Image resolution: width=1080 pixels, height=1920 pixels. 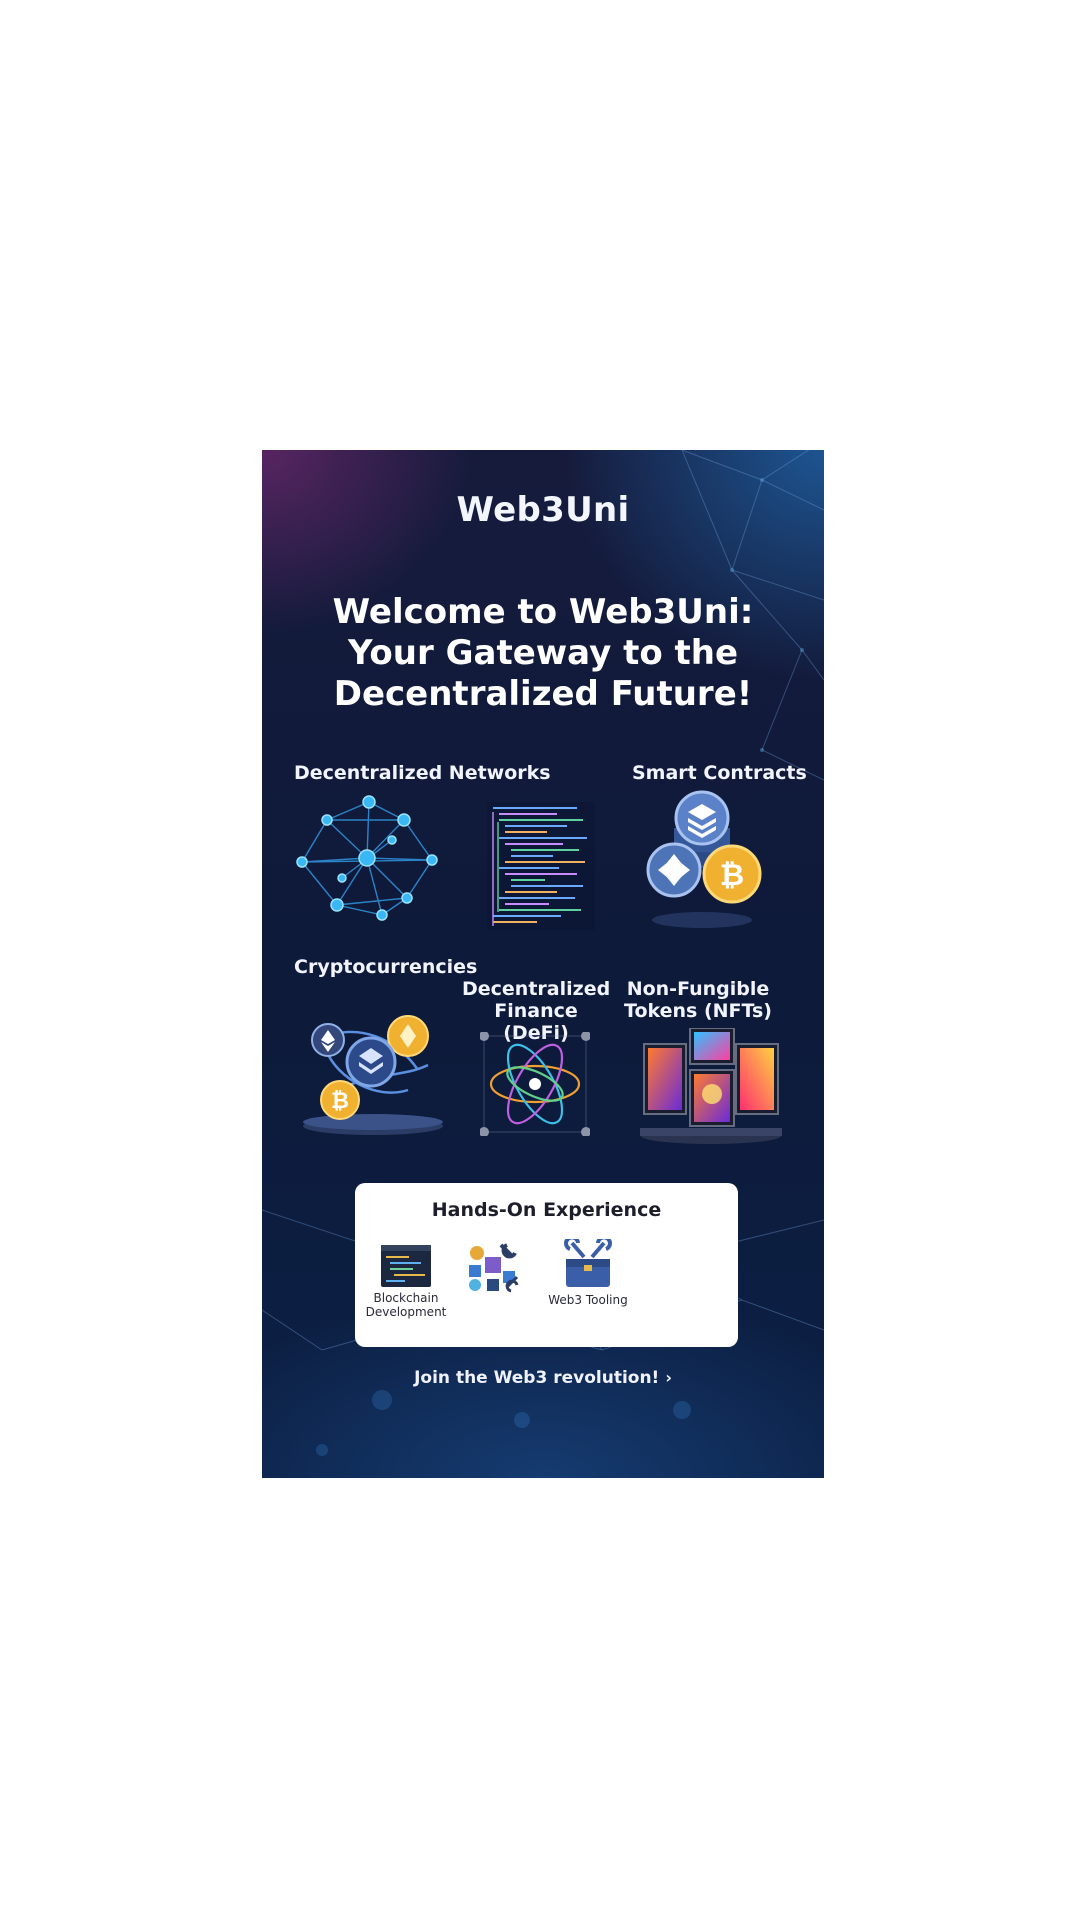 I want to click on network-graph-icon, so click(x=367, y=858).